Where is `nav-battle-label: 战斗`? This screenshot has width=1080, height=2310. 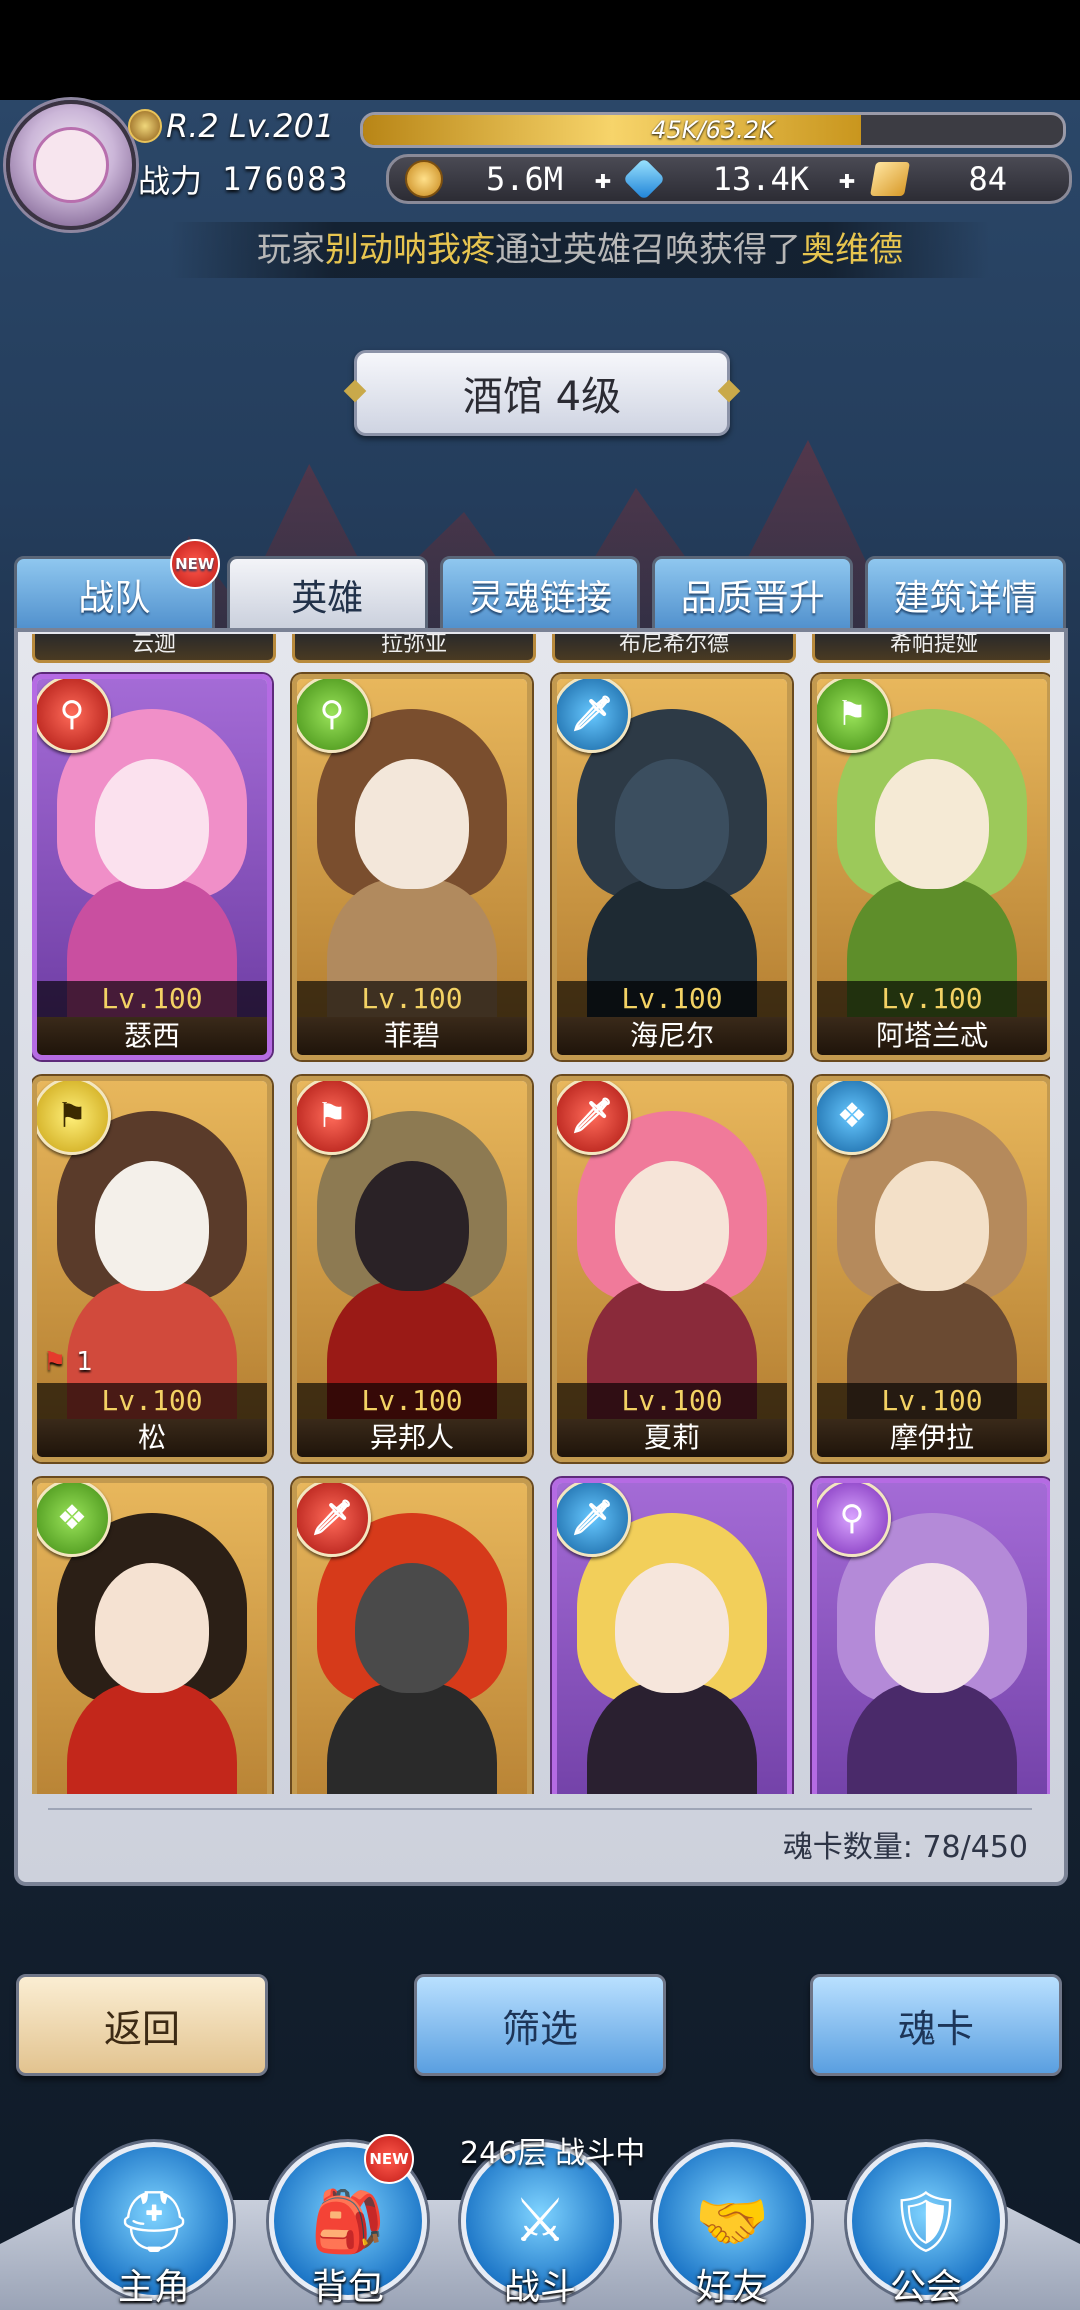
nav-battle-label: 战斗 is located at coordinates (539, 2287).